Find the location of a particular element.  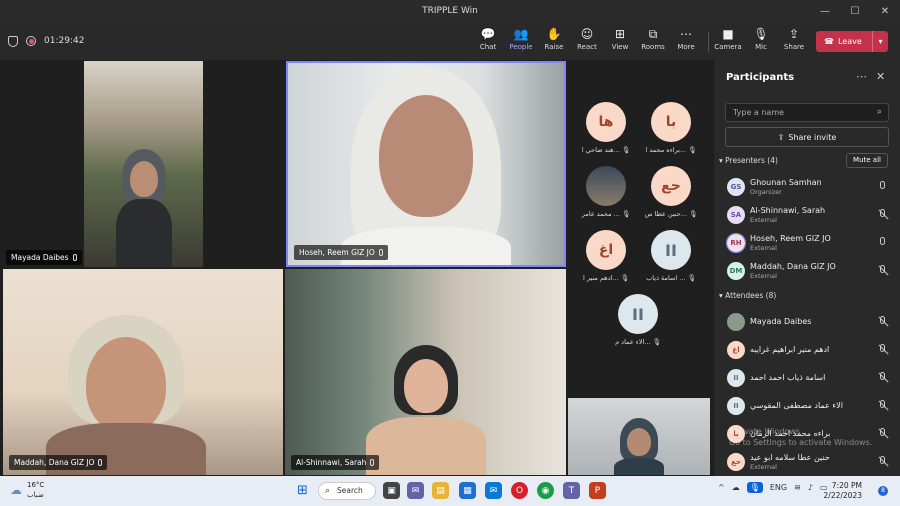

share-invite-icon: ⇪ is located at coordinates (781, 137).